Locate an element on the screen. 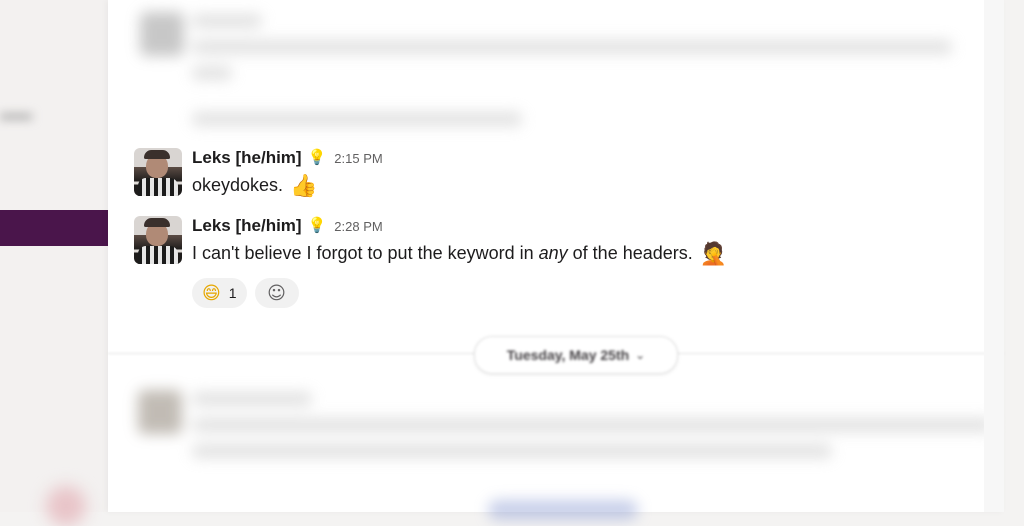  message-text-emphasis: any is located at coordinates (553, 253).